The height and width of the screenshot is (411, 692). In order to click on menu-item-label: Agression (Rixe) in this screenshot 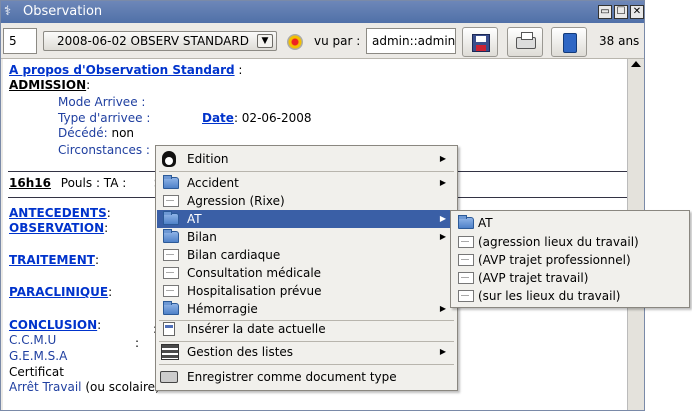, I will do `click(236, 201)`.